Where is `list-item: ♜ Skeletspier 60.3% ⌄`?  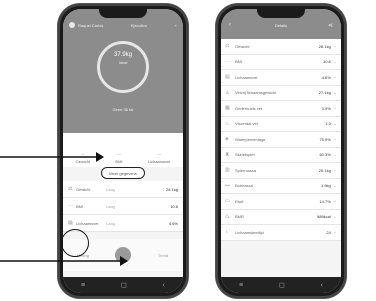 list-item: ♜ Skeletspier 60.3% ⌄ is located at coordinates (281, 155).